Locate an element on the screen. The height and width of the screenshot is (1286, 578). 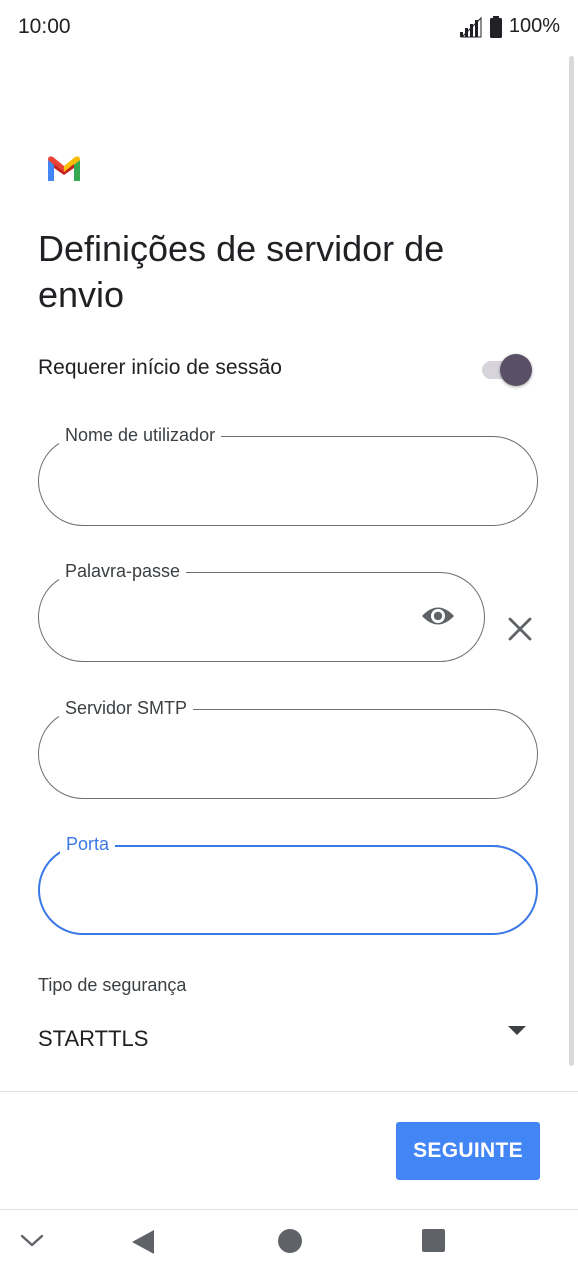
show-password-eye-icon is located at coordinates (438, 616).